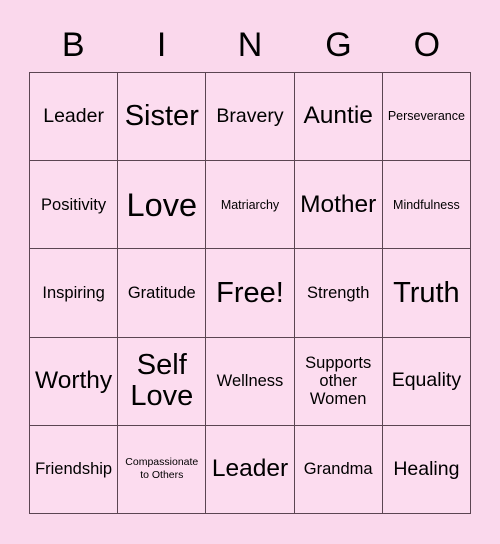 This screenshot has height=544, width=500. What do you see at coordinates (427, 45) in the screenshot?
I see `header-letter-o: O` at bounding box center [427, 45].